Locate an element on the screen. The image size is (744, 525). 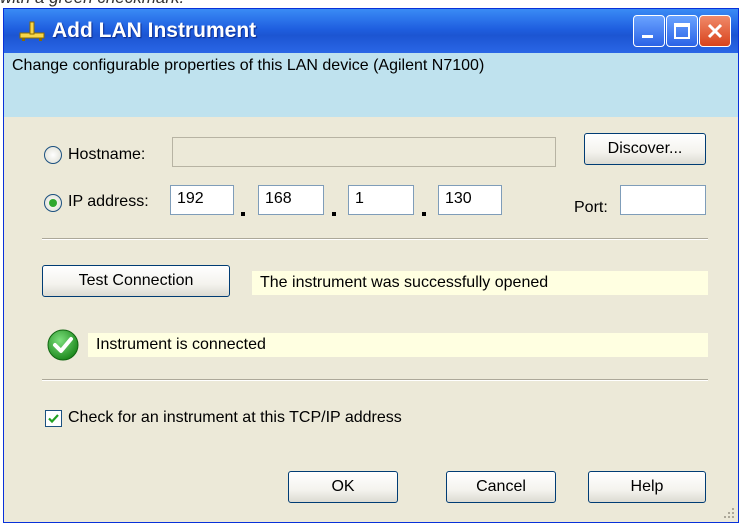
checkmark-icon is located at coordinates (53, 419).